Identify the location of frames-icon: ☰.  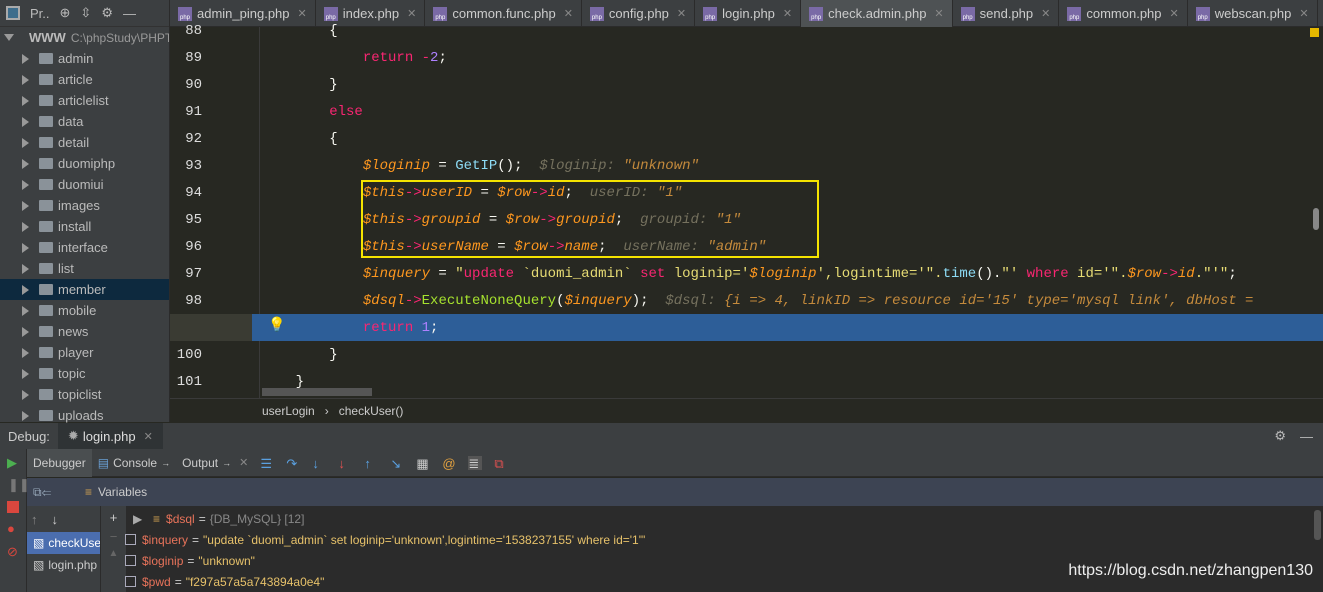
(267, 463).